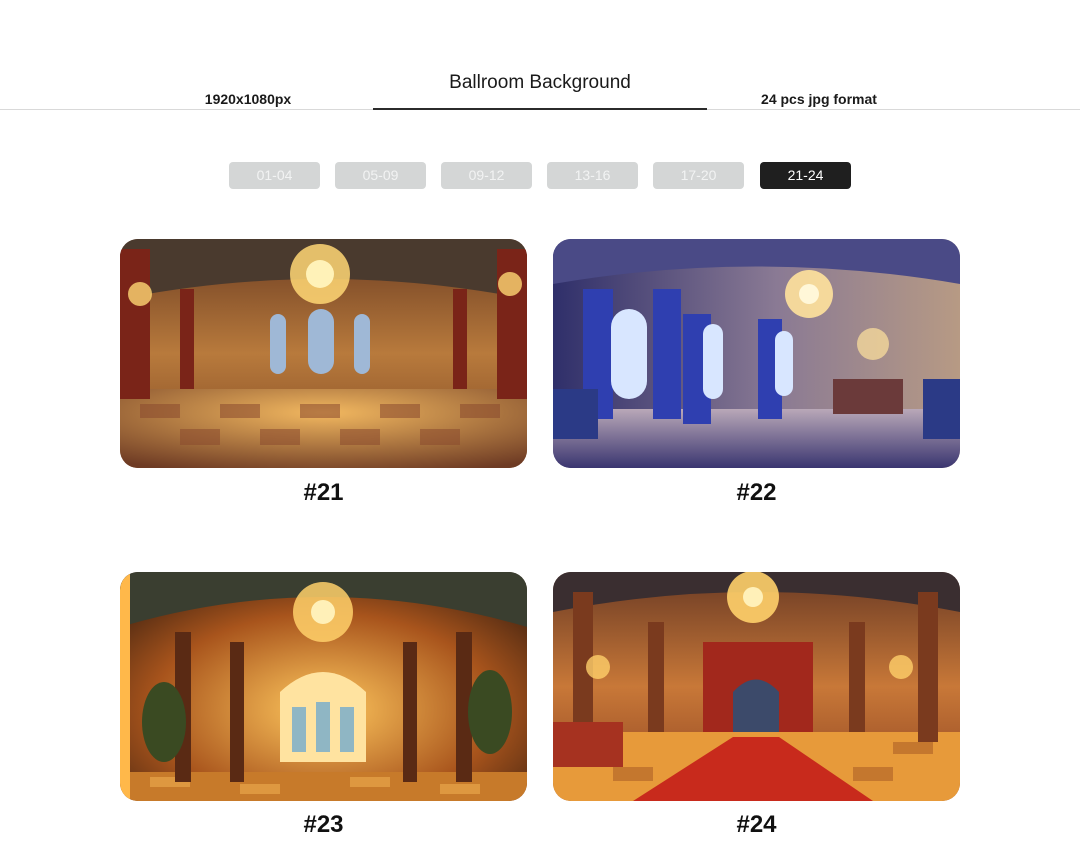  Describe the element at coordinates (486, 175) in the screenshot. I see `tab-09-12: 09-12` at that location.